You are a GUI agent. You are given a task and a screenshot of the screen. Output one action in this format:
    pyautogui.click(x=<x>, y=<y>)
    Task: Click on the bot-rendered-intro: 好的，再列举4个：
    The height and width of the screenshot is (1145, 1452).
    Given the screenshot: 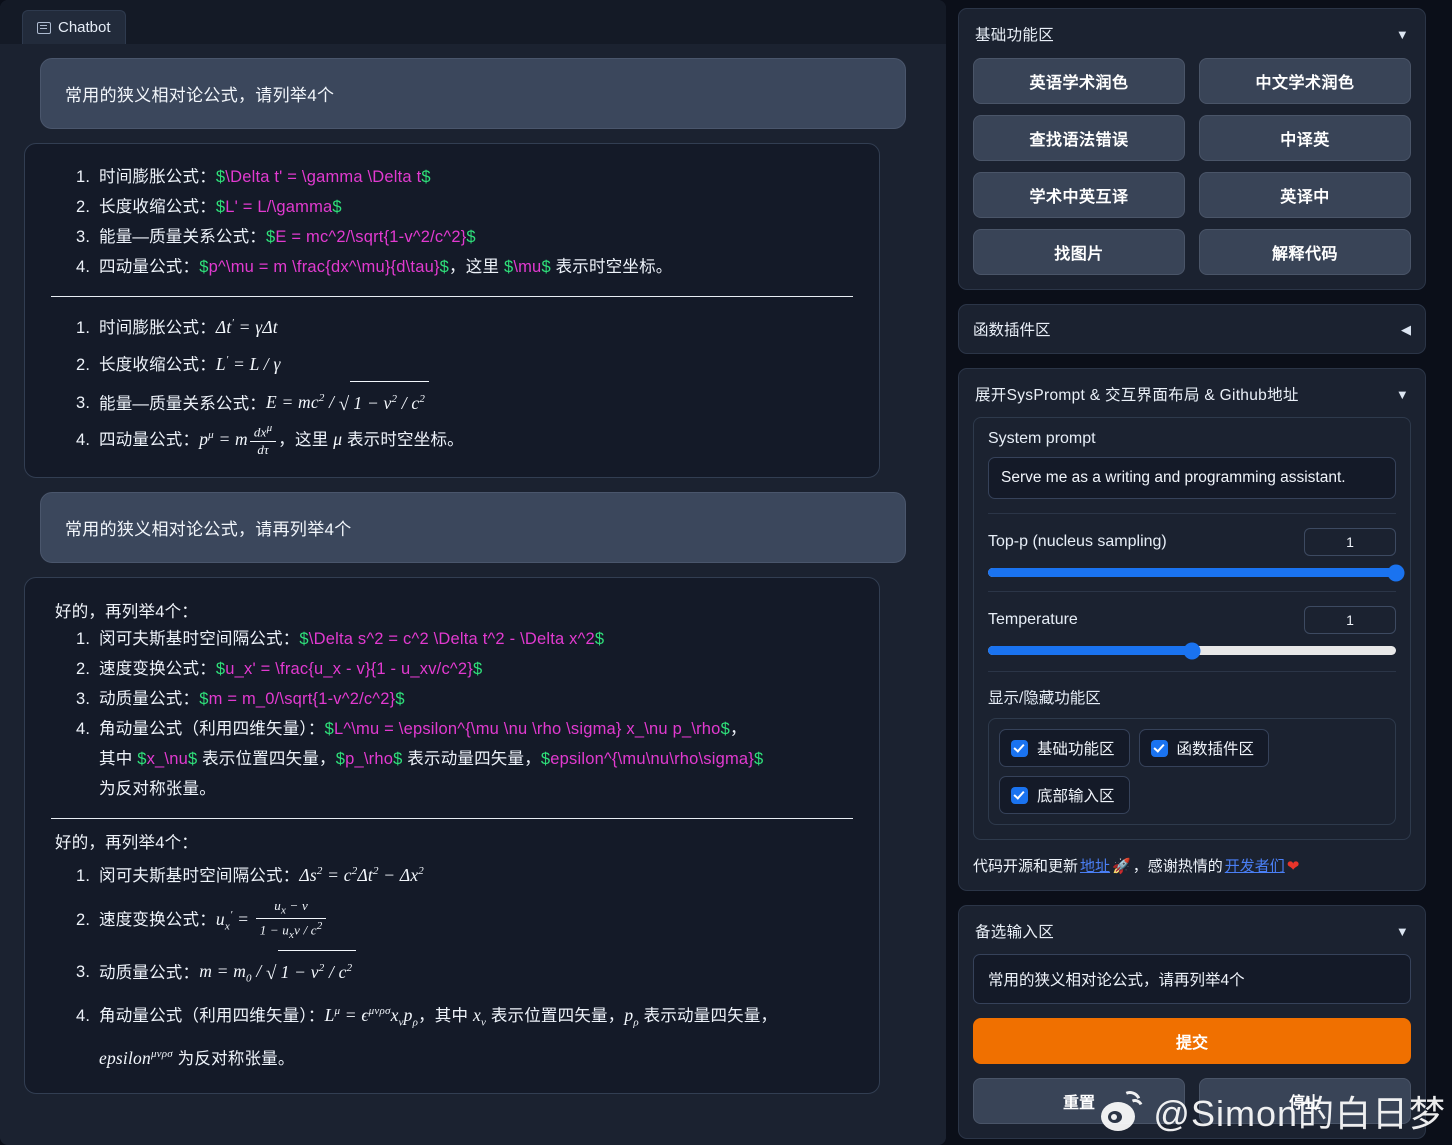 What is the action you would take?
    pyautogui.click(x=126, y=843)
    